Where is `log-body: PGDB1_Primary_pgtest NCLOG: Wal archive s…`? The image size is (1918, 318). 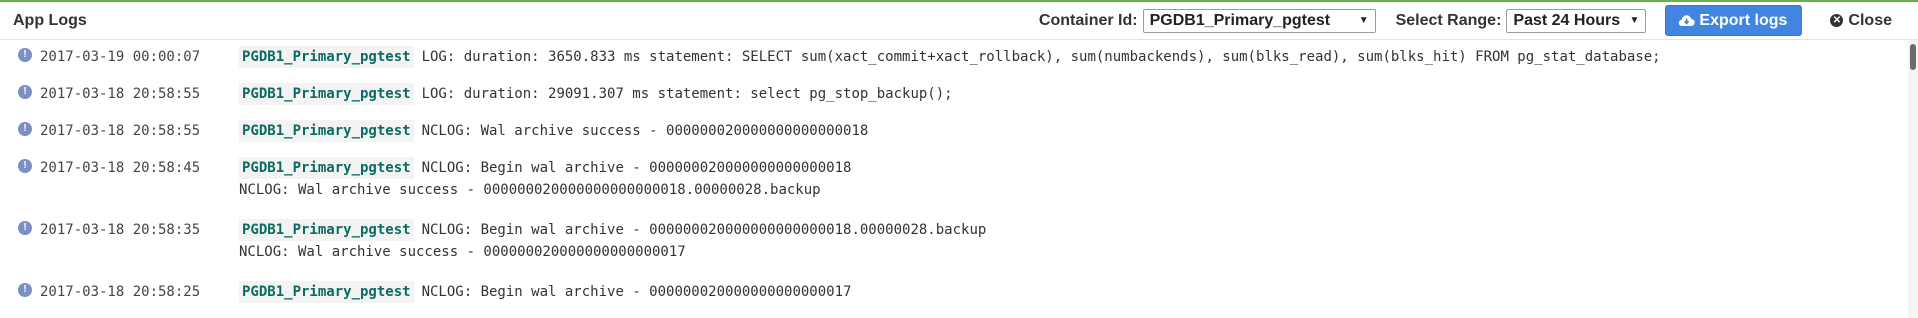
log-body: PGDB1_Primary_pgtest NCLOG: Wal archive s… is located at coordinates (553, 131).